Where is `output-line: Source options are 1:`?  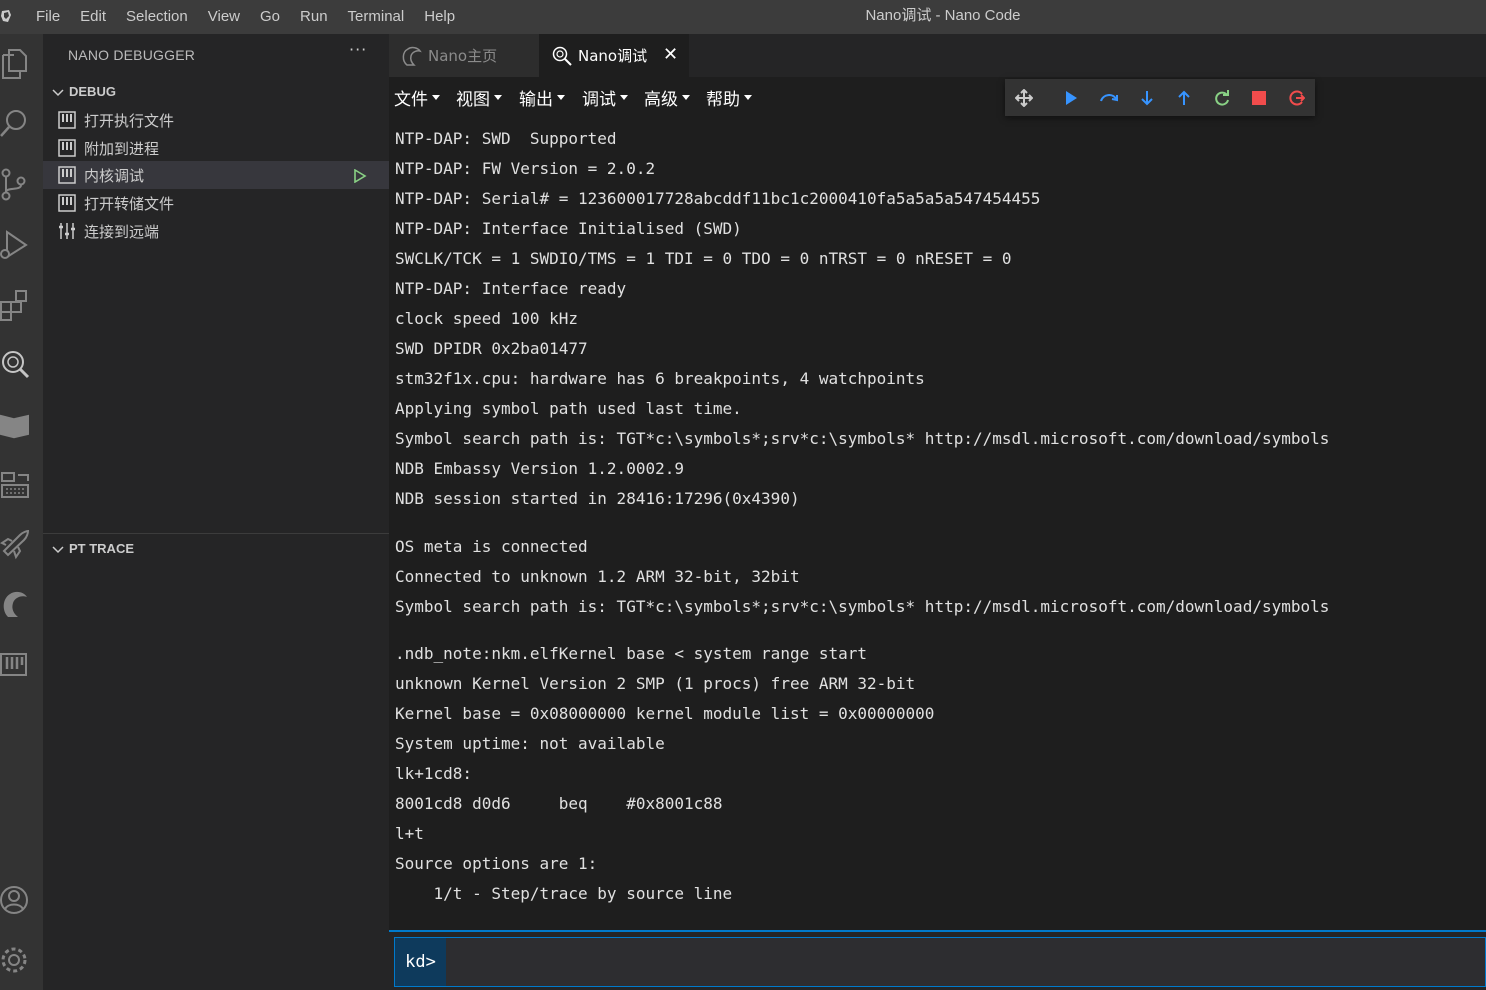
output-line: Source options are 1: is located at coordinates (496, 863).